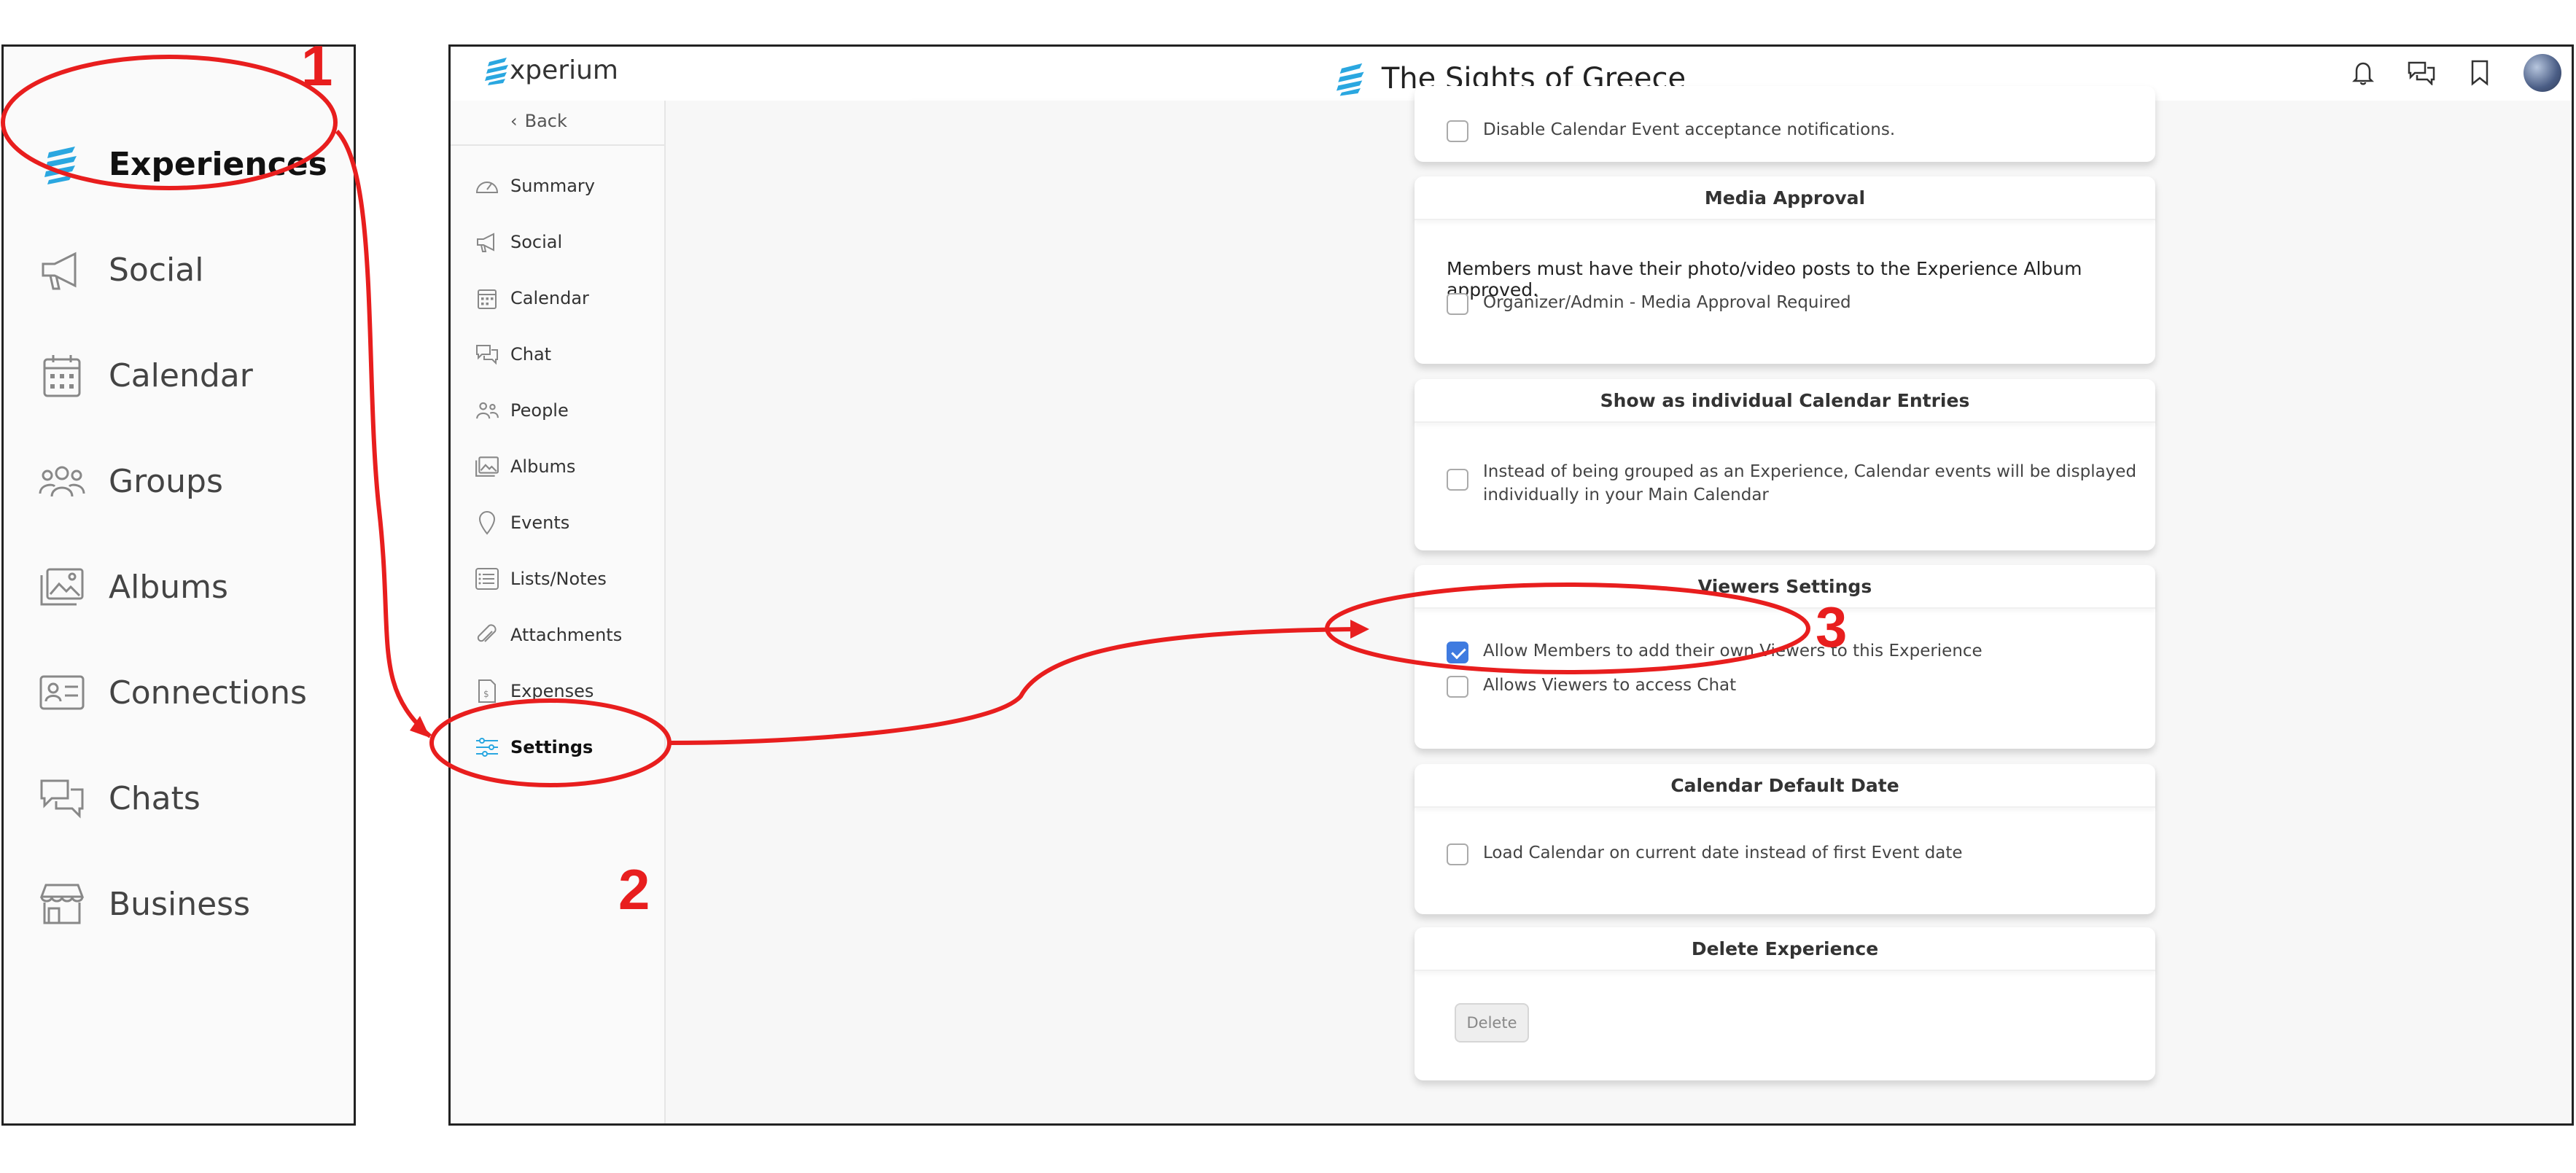 Image resolution: width=2576 pixels, height=1173 pixels. I want to click on nav-item-albums: Albums, so click(133, 586).